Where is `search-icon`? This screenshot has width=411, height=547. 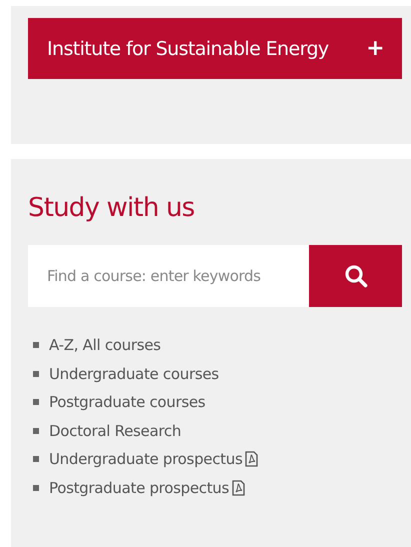 search-icon is located at coordinates (356, 276).